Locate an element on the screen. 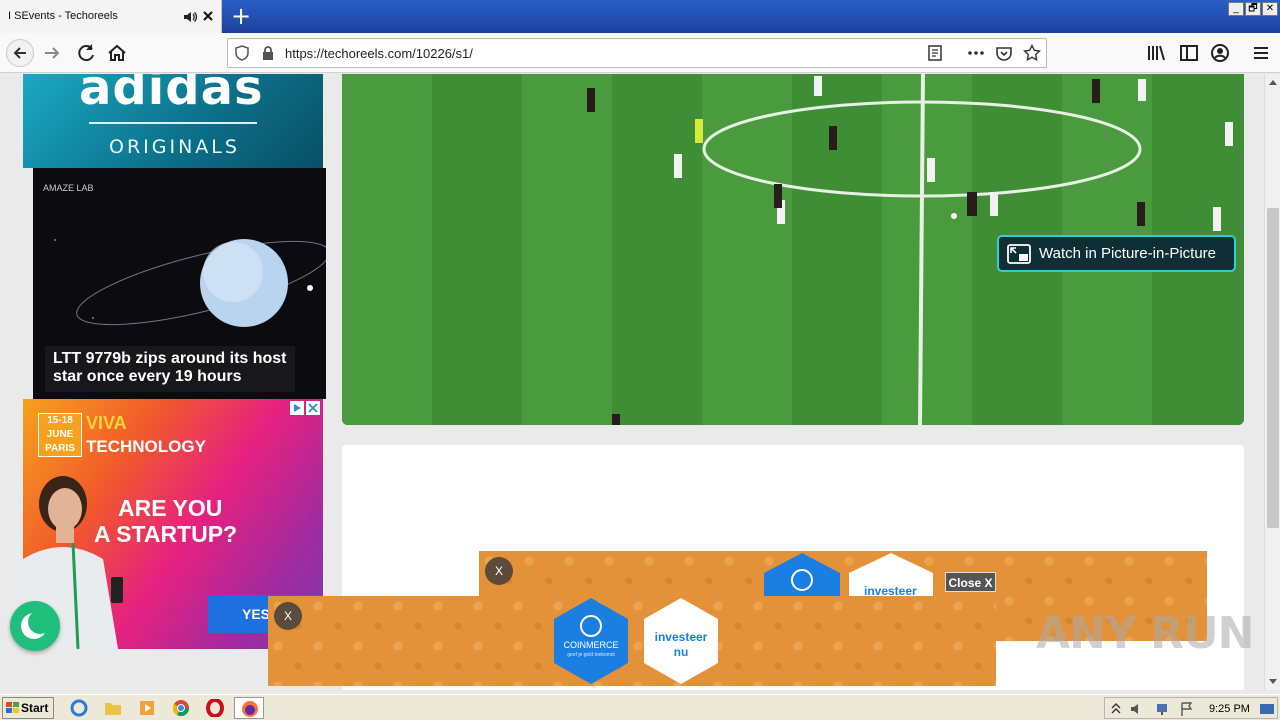  start-label: Start is located at coordinates (35, 708).